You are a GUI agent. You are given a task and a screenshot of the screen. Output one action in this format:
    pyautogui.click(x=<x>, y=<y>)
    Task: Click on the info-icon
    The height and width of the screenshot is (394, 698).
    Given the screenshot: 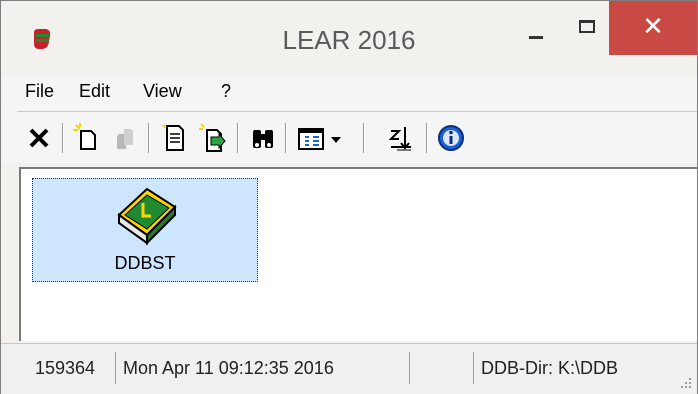 What is the action you would take?
    pyautogui.click(x=451, y=138)
    